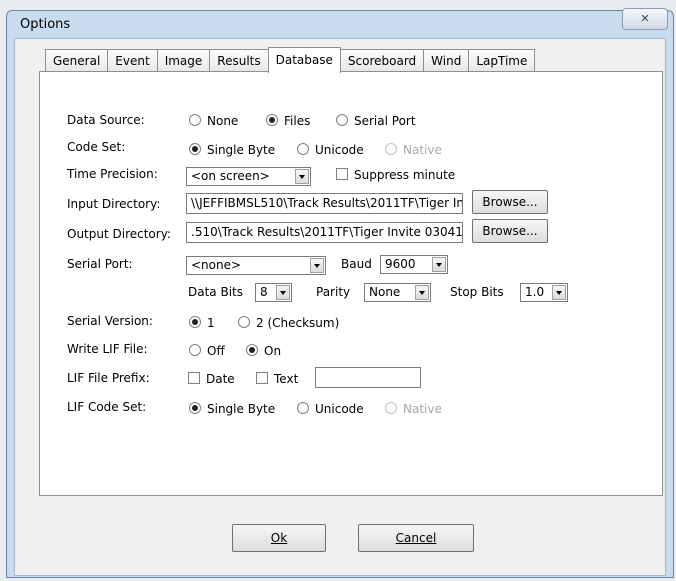 The height and width of the screenshot is (581, 676). I want to click on time-precision-label: Time Precision:, so click(112, 174).